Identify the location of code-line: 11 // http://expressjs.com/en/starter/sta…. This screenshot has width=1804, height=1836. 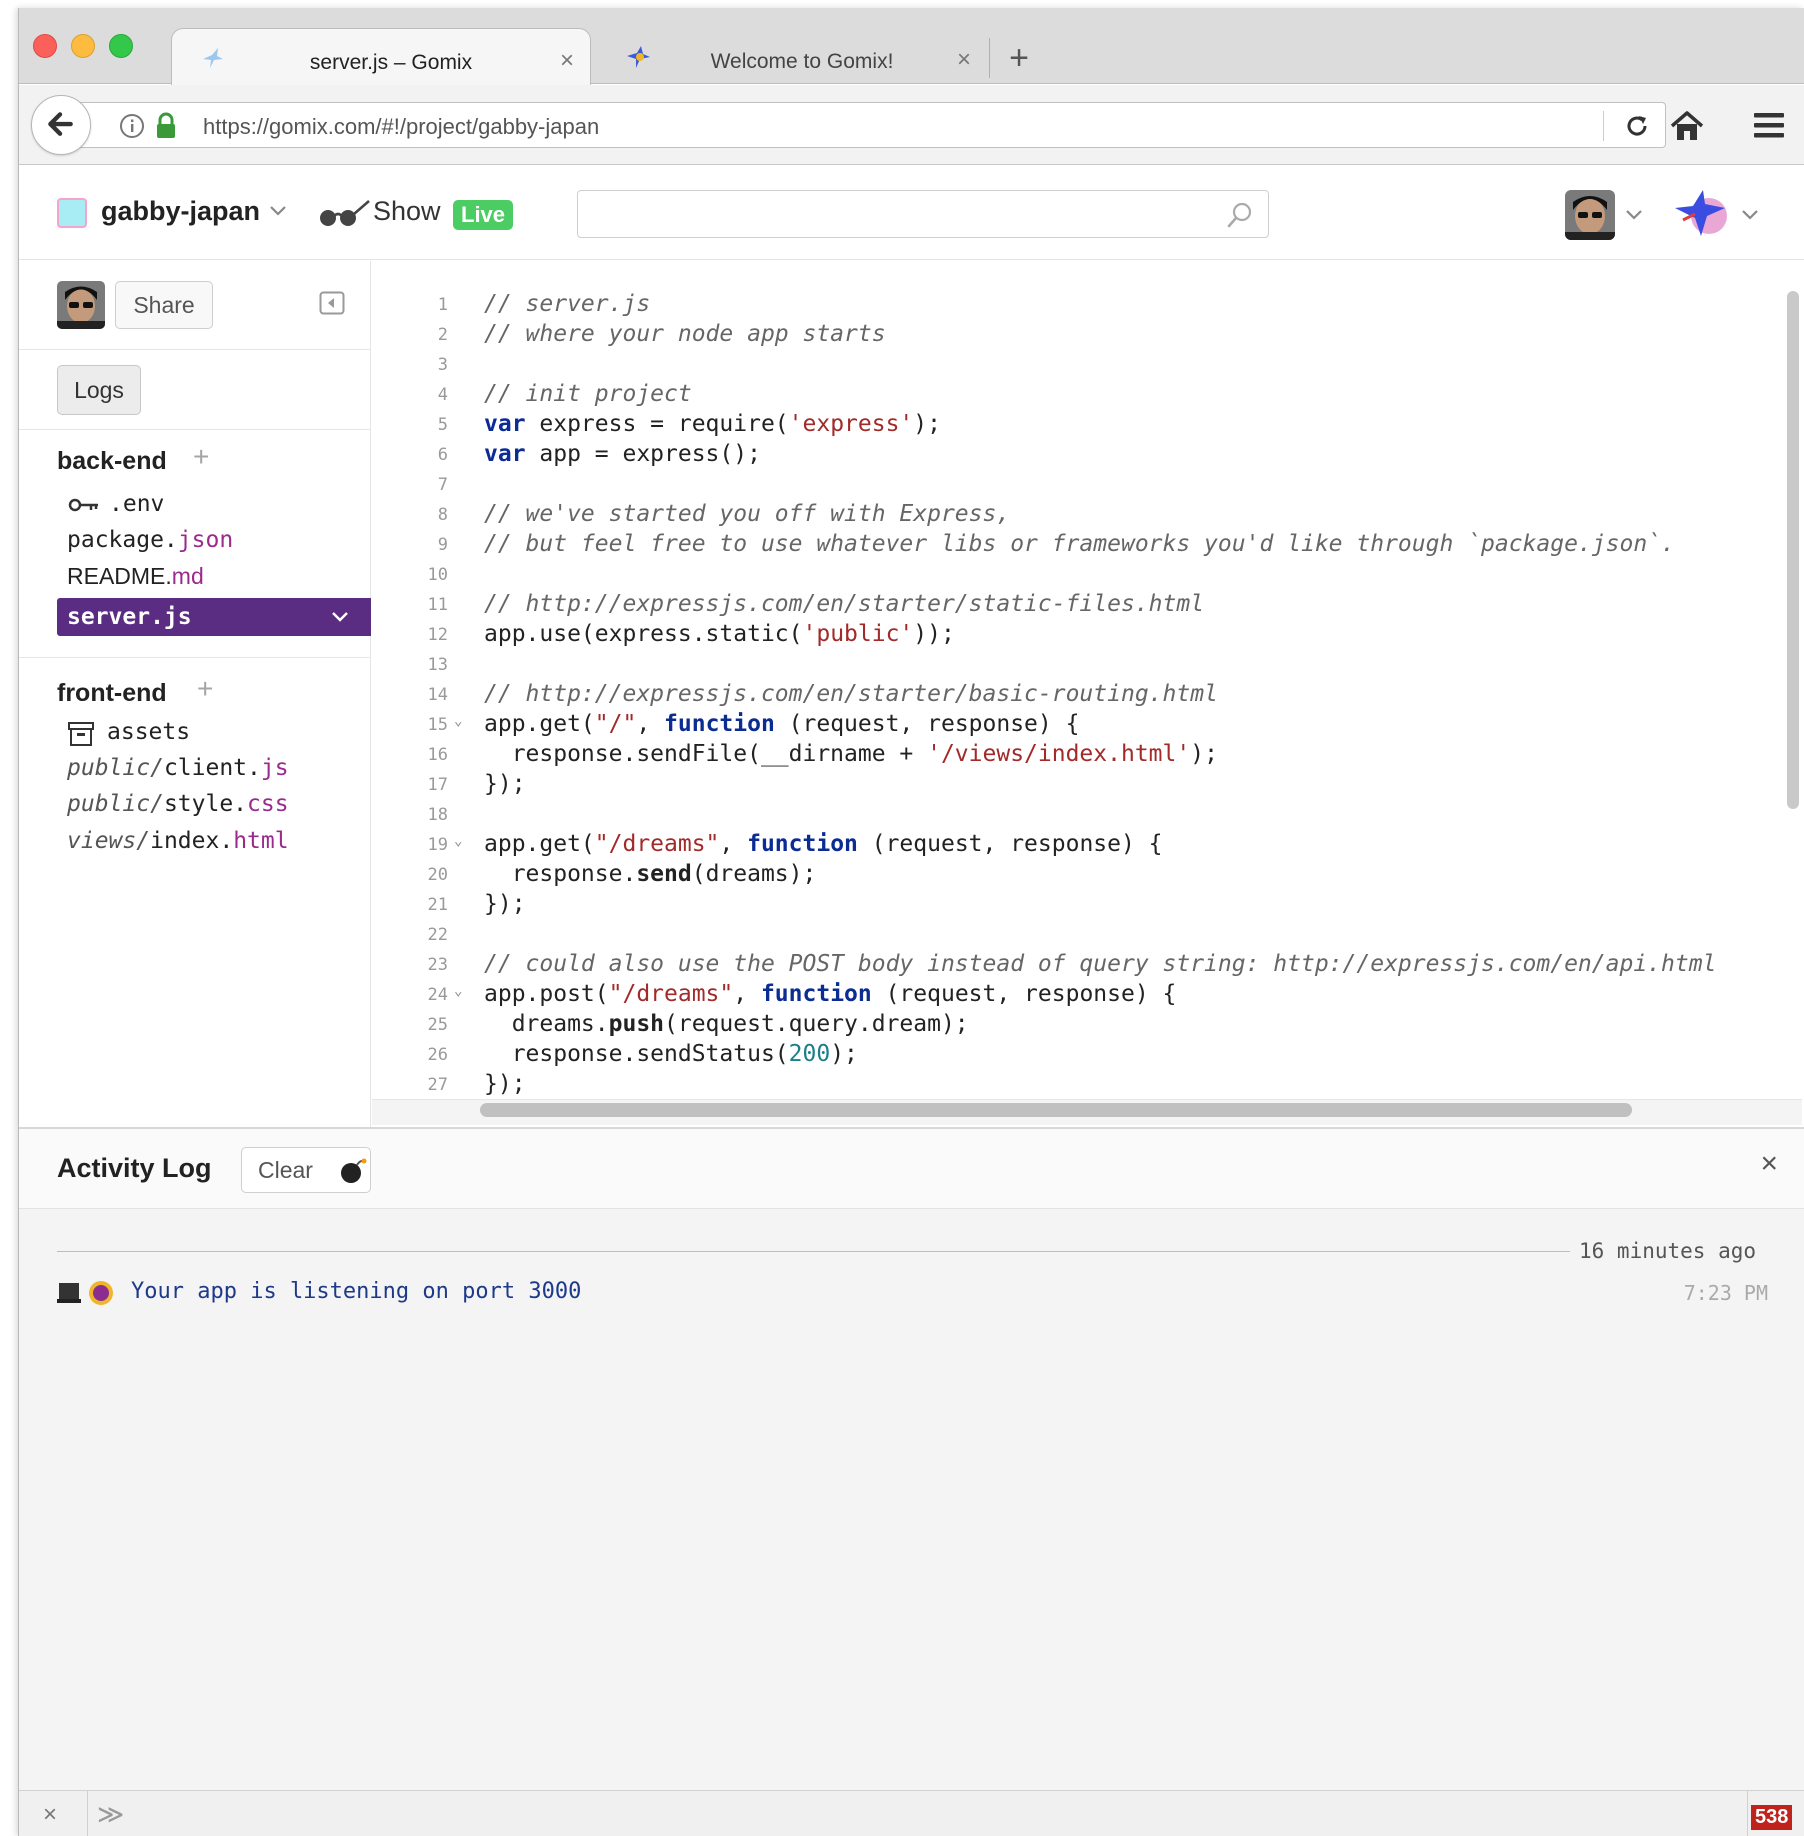
(1072, 606).